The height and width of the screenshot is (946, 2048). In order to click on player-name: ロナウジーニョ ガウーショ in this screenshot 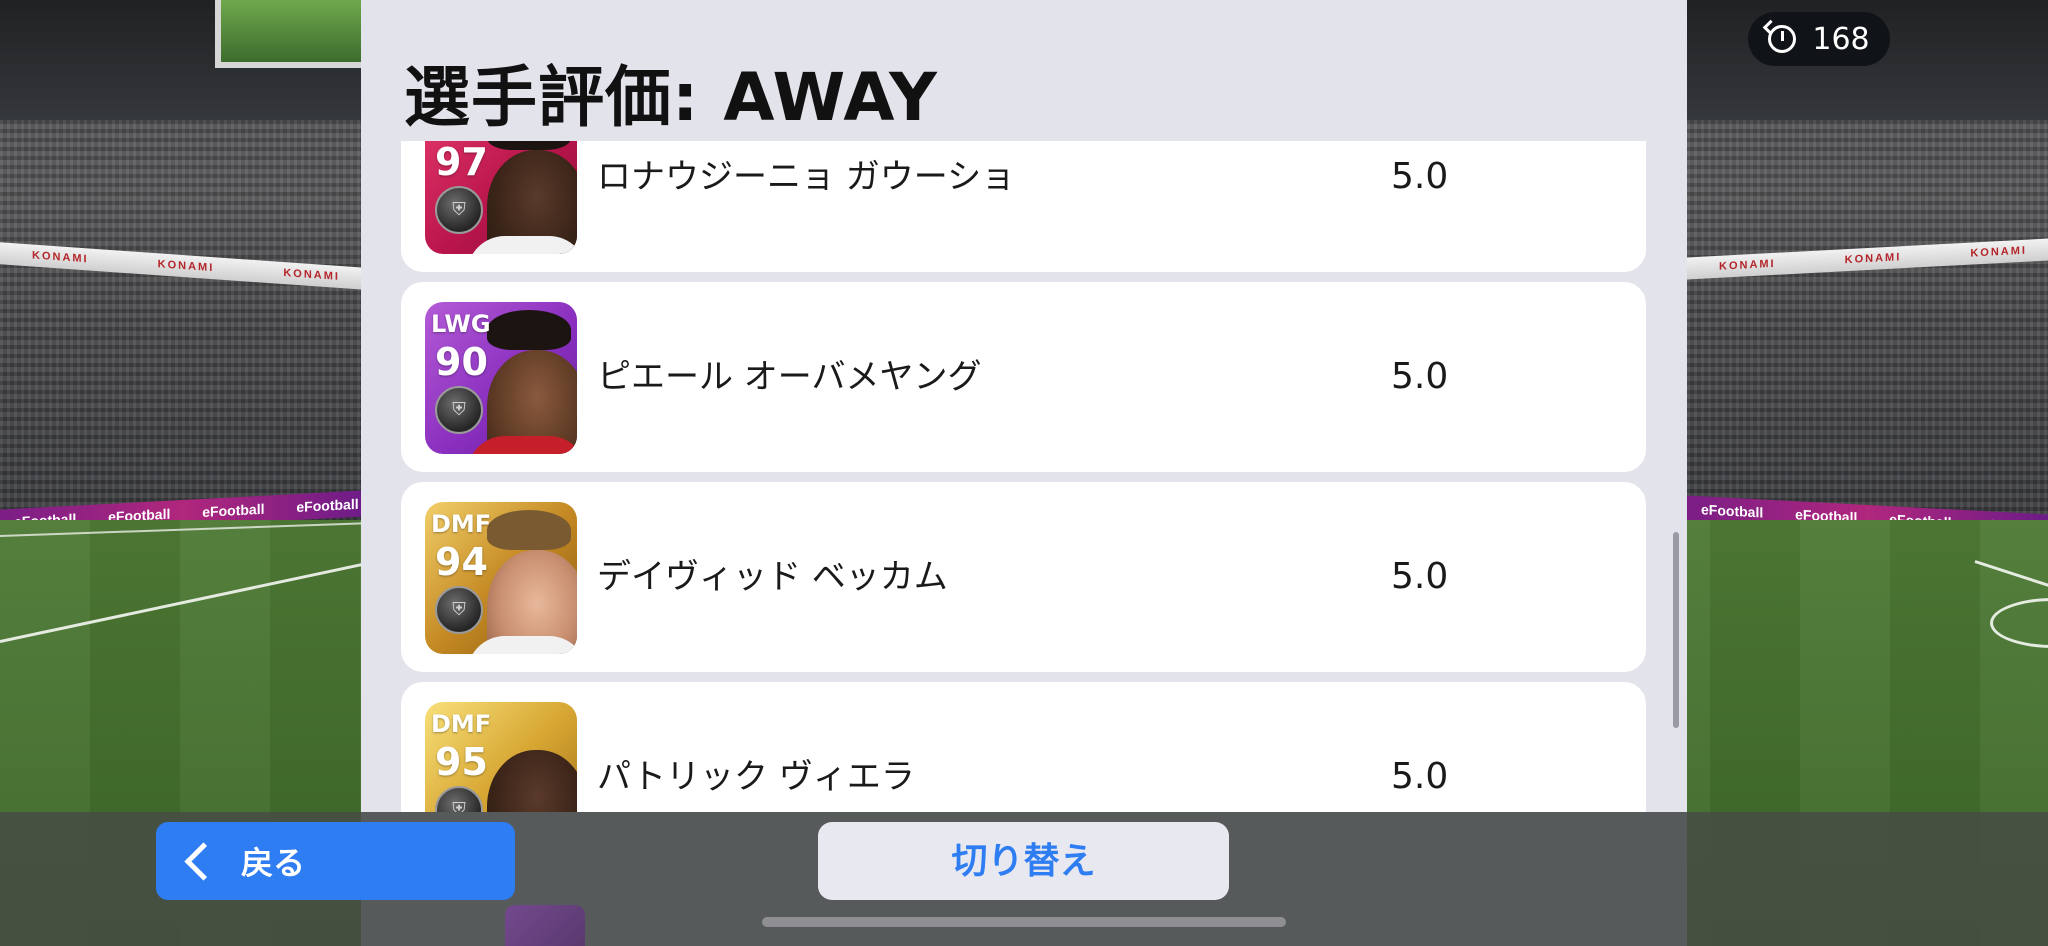, I will do `click(806, 177)`.